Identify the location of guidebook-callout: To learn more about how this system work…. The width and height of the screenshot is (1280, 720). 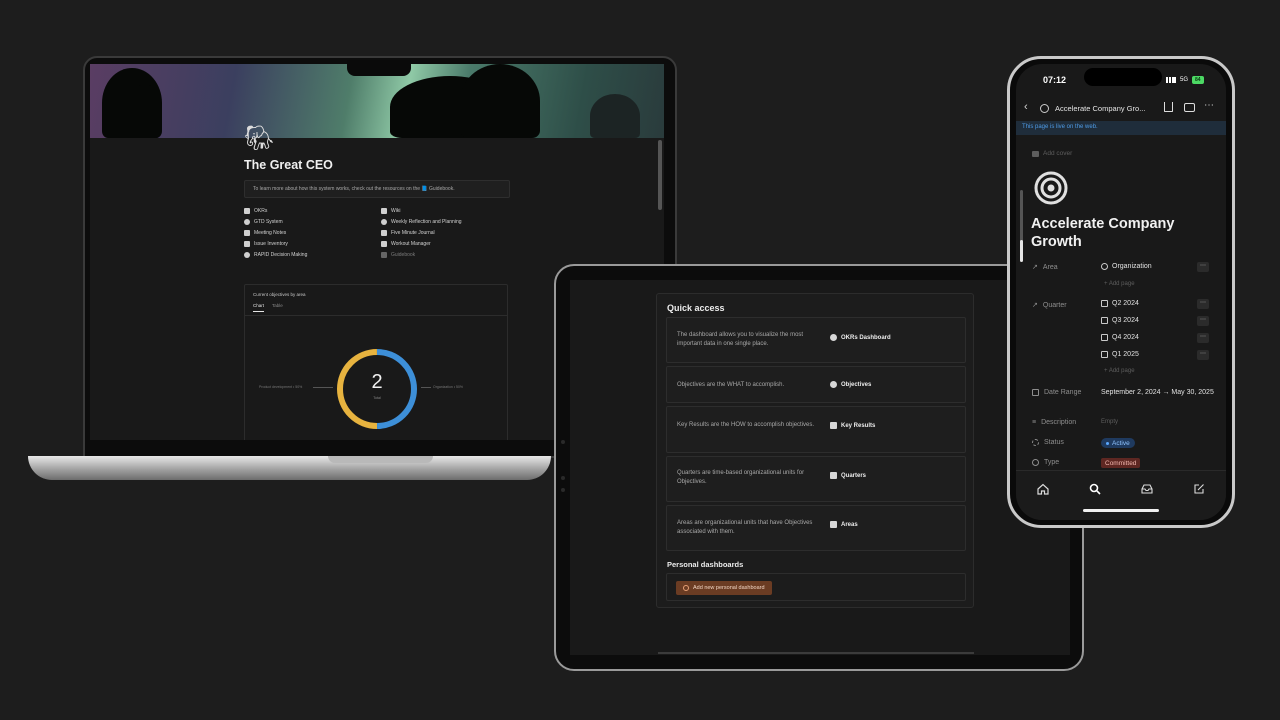
(377, 189).